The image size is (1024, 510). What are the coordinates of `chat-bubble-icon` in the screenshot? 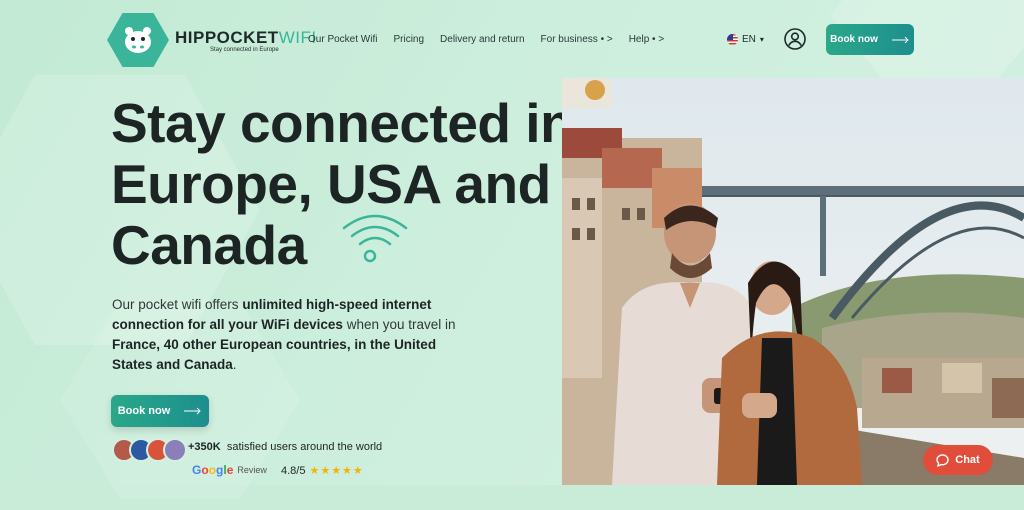 It's located at (942, 460).